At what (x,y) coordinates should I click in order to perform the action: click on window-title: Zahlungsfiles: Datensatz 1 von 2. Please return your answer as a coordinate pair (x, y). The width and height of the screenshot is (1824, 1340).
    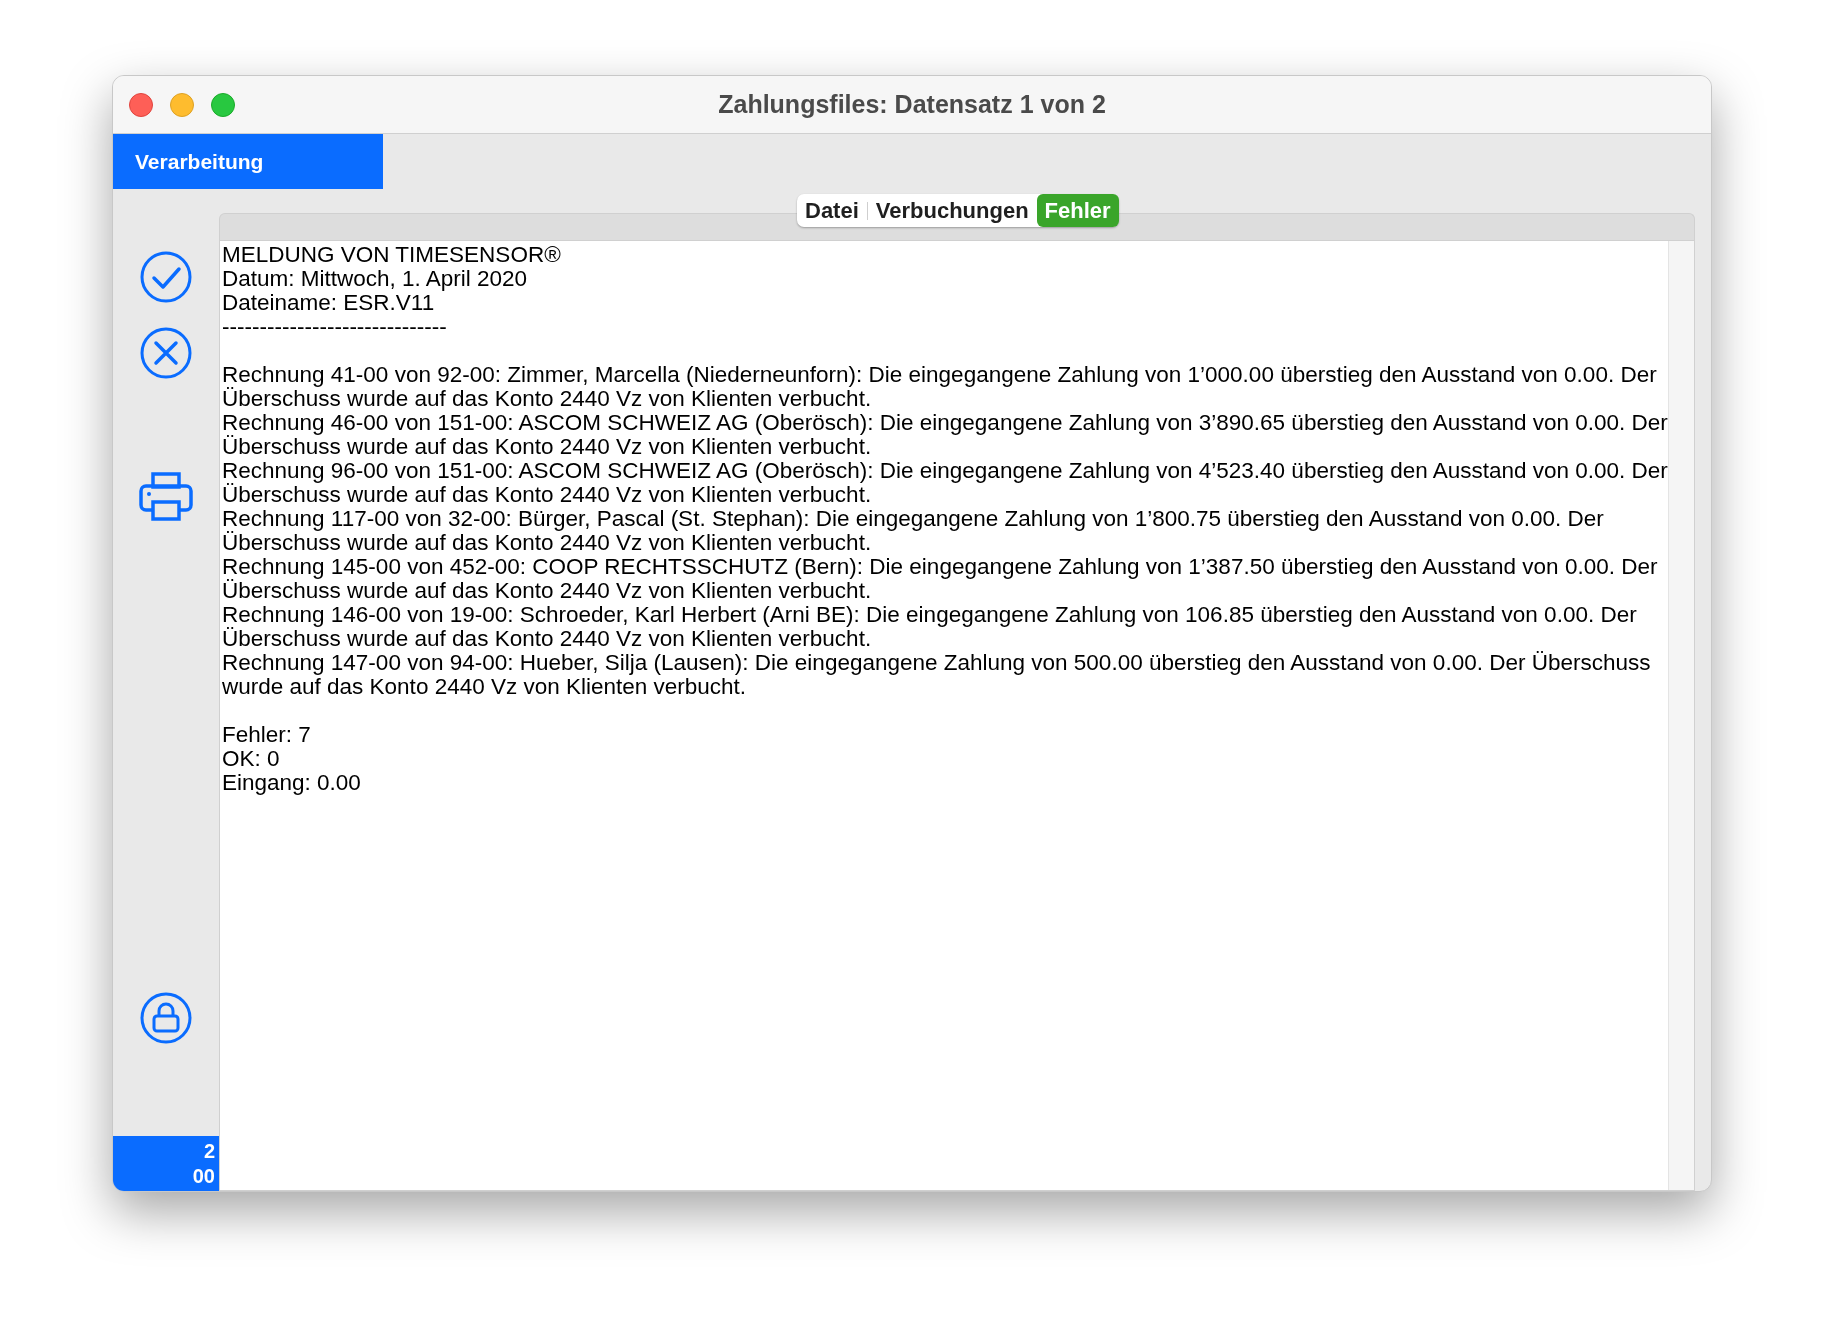
    Looking at the image, I should click on (912, 104).